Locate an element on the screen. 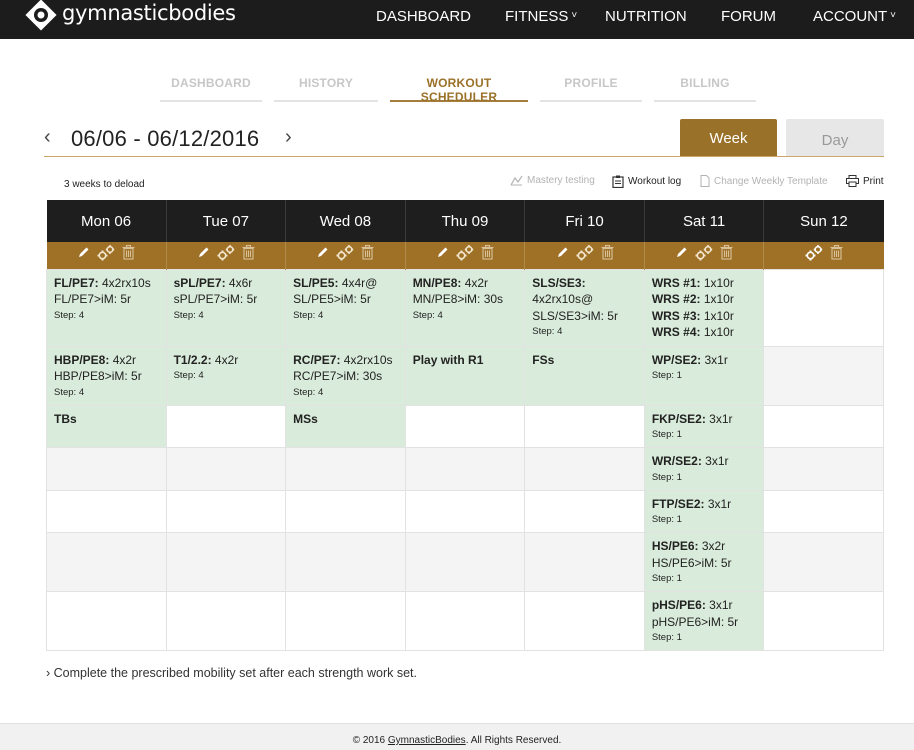 This screenshot has height=750, width=914. exercise-cell: Play with R1 is located at coordinates (465, 375).